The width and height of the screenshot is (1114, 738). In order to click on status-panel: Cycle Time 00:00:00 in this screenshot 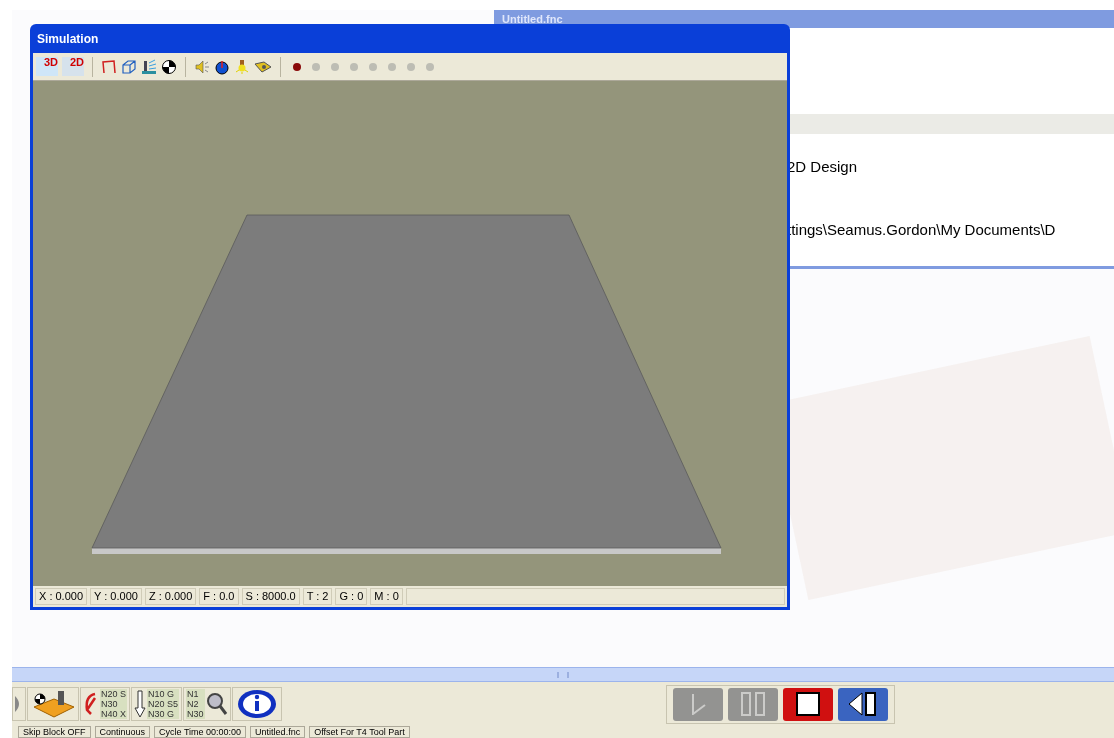, I will do `click(200, 732)`.